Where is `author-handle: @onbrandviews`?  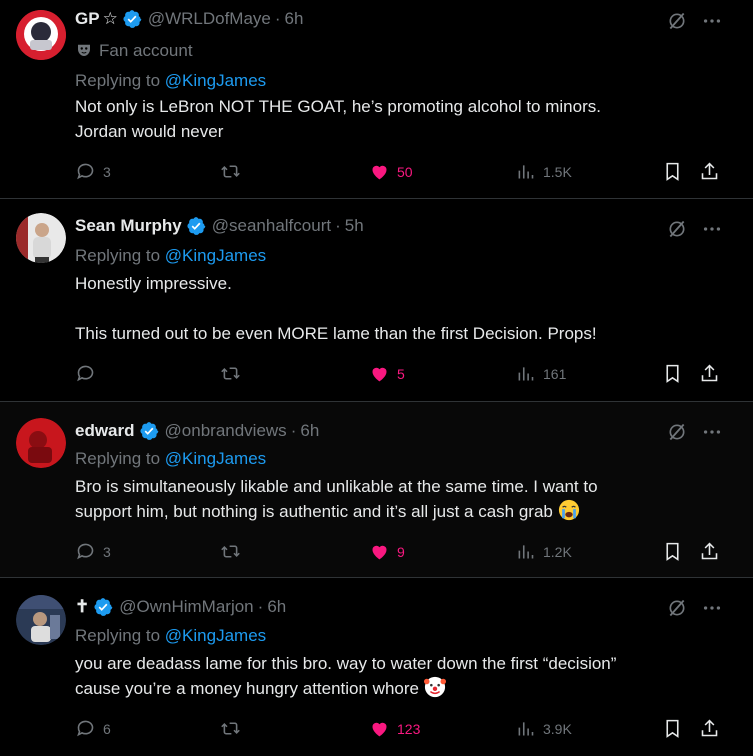
author-handle: @onbrandviews is located at coordinates (226, 431).